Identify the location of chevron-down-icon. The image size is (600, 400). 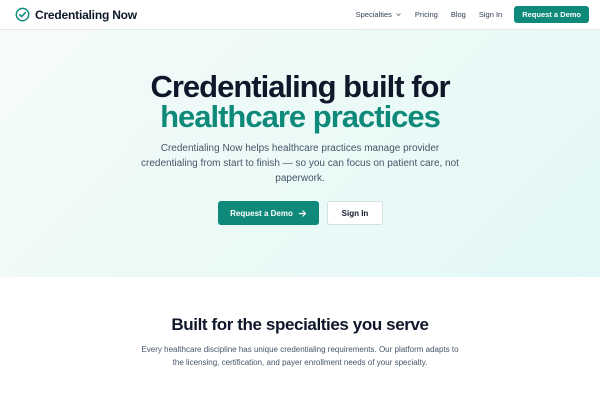
(398, 14).